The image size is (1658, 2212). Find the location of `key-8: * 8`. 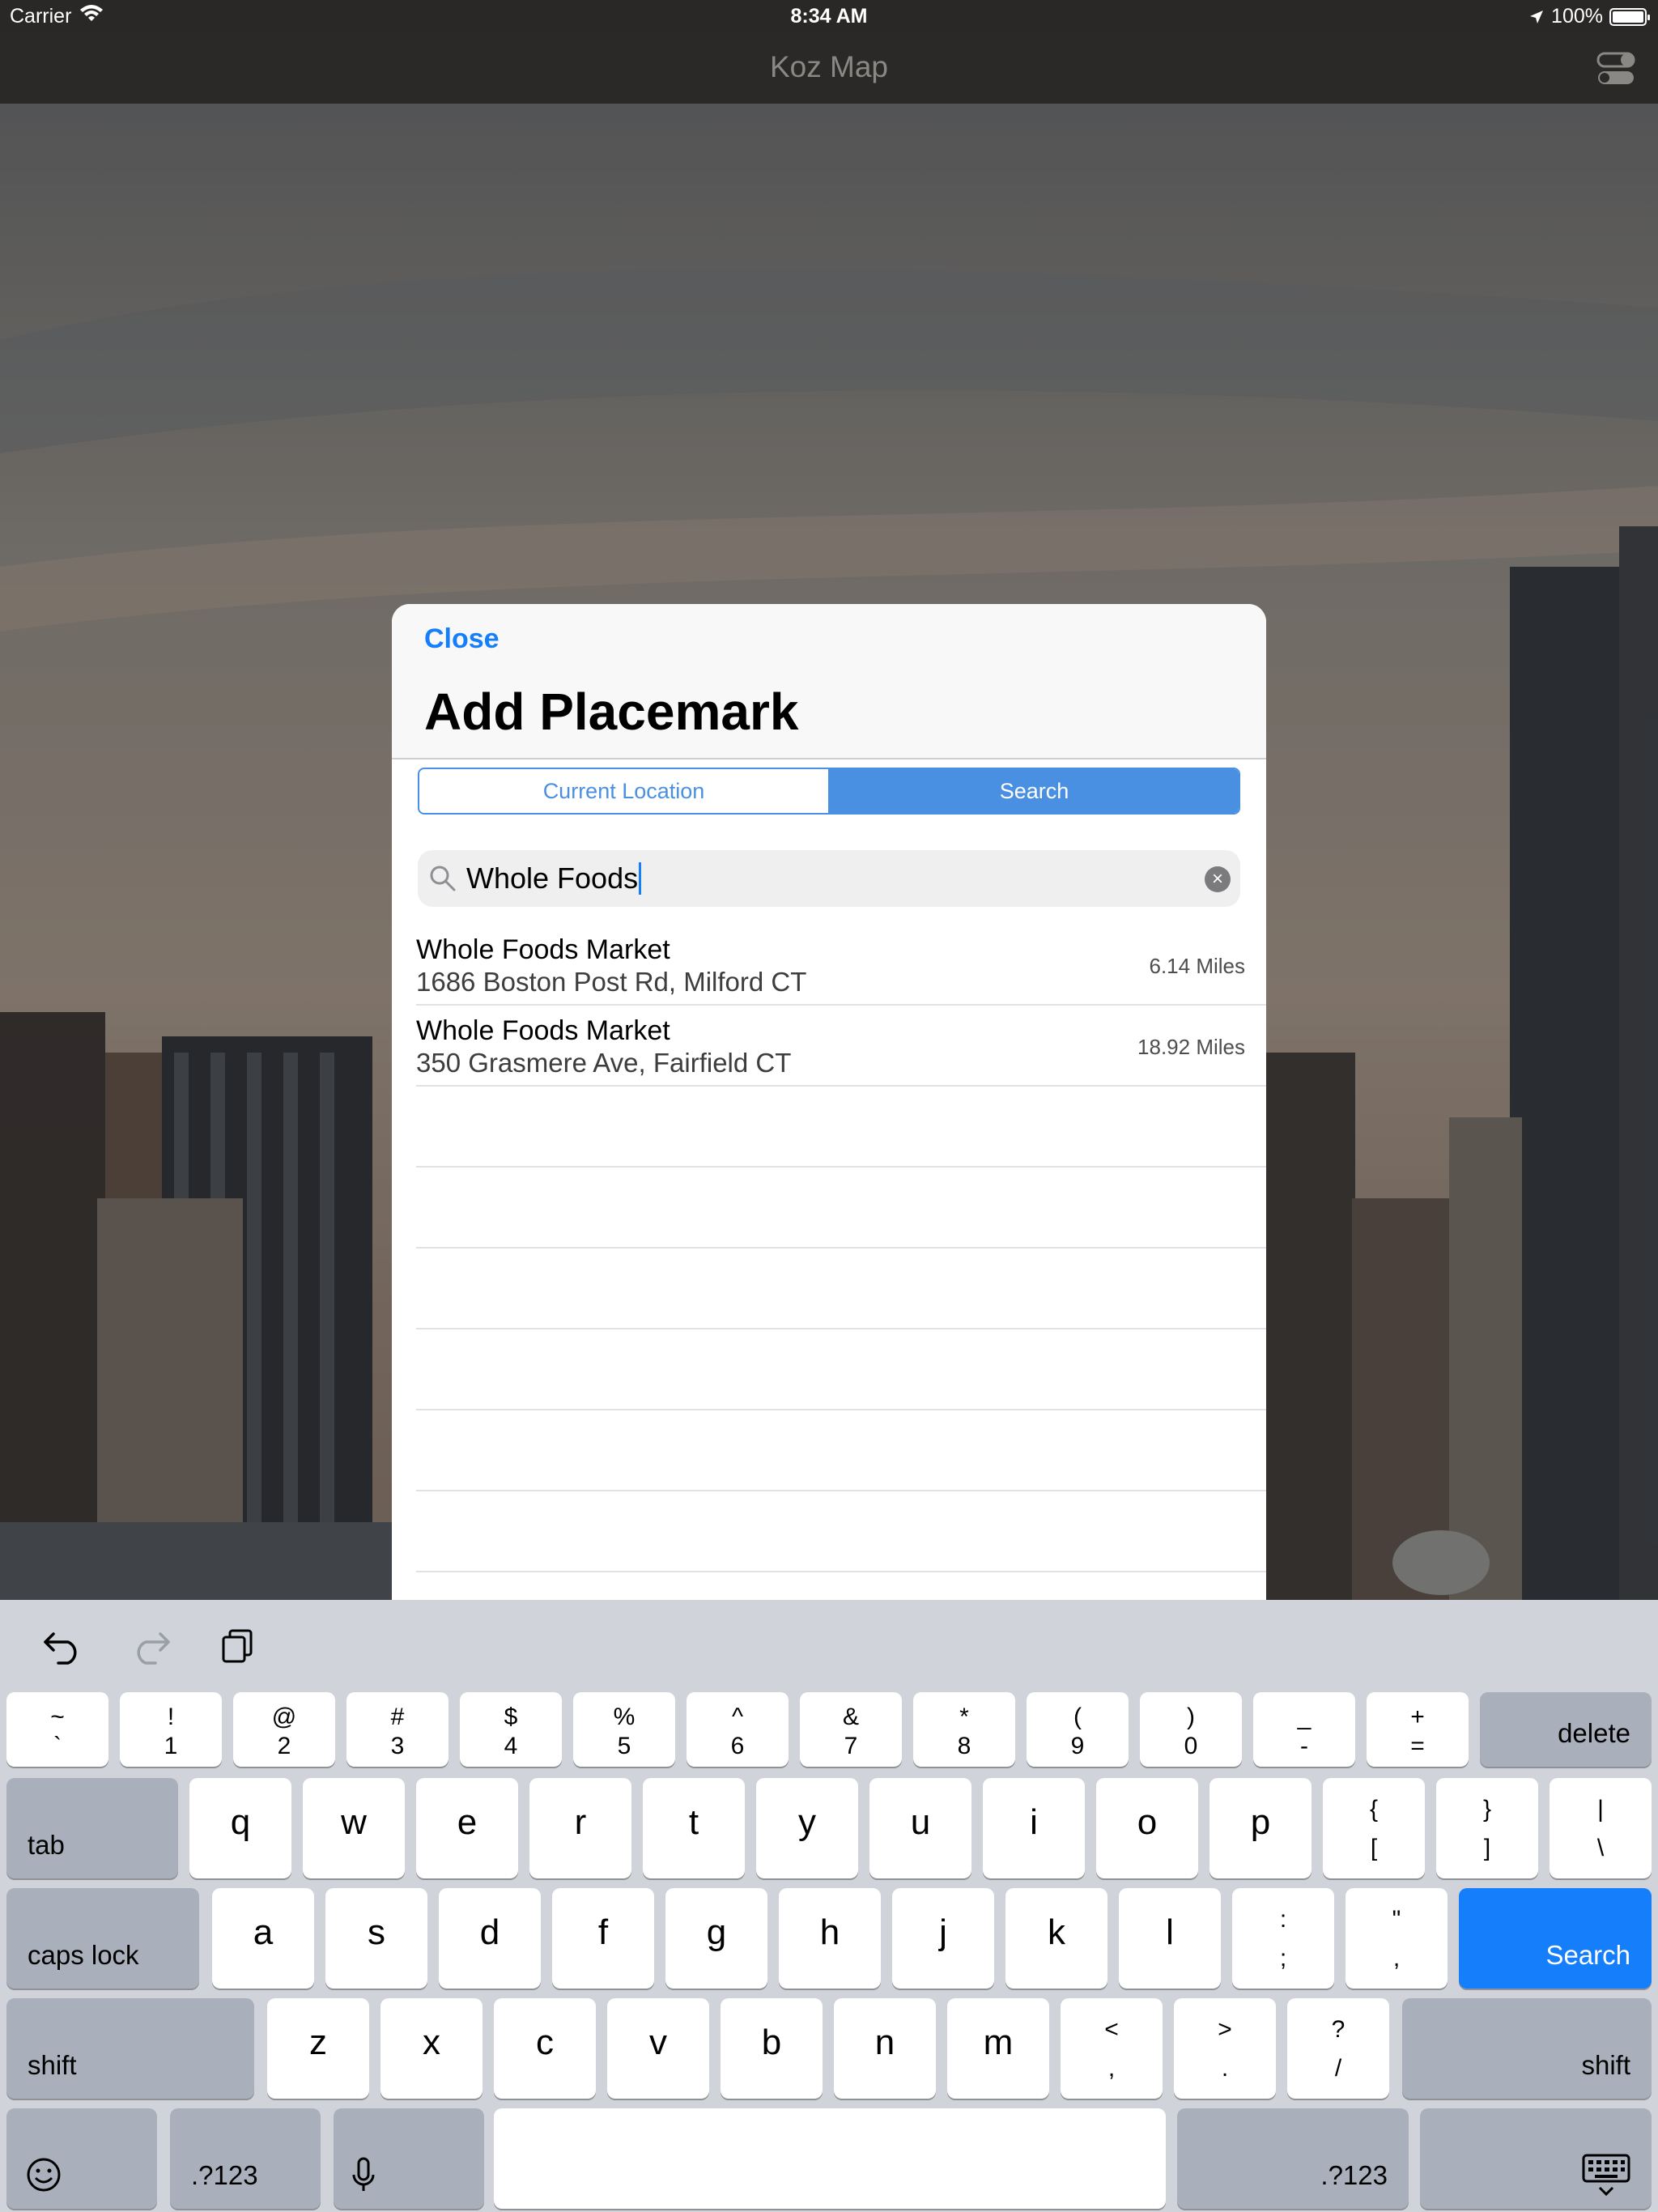

key-8: * 8 is located at coordinates (964, 1729).